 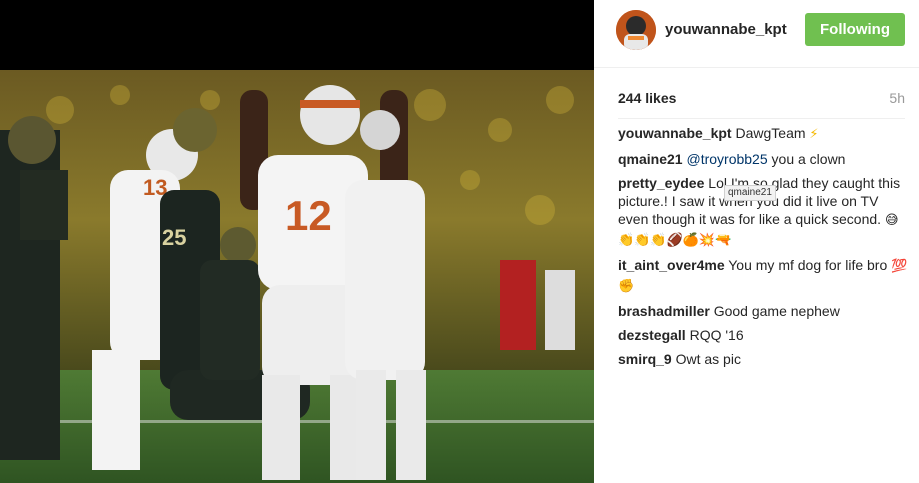 I want to click on comment-item: qmaine21 @troyrobb25 you a clown, so click(x=763, y=159).